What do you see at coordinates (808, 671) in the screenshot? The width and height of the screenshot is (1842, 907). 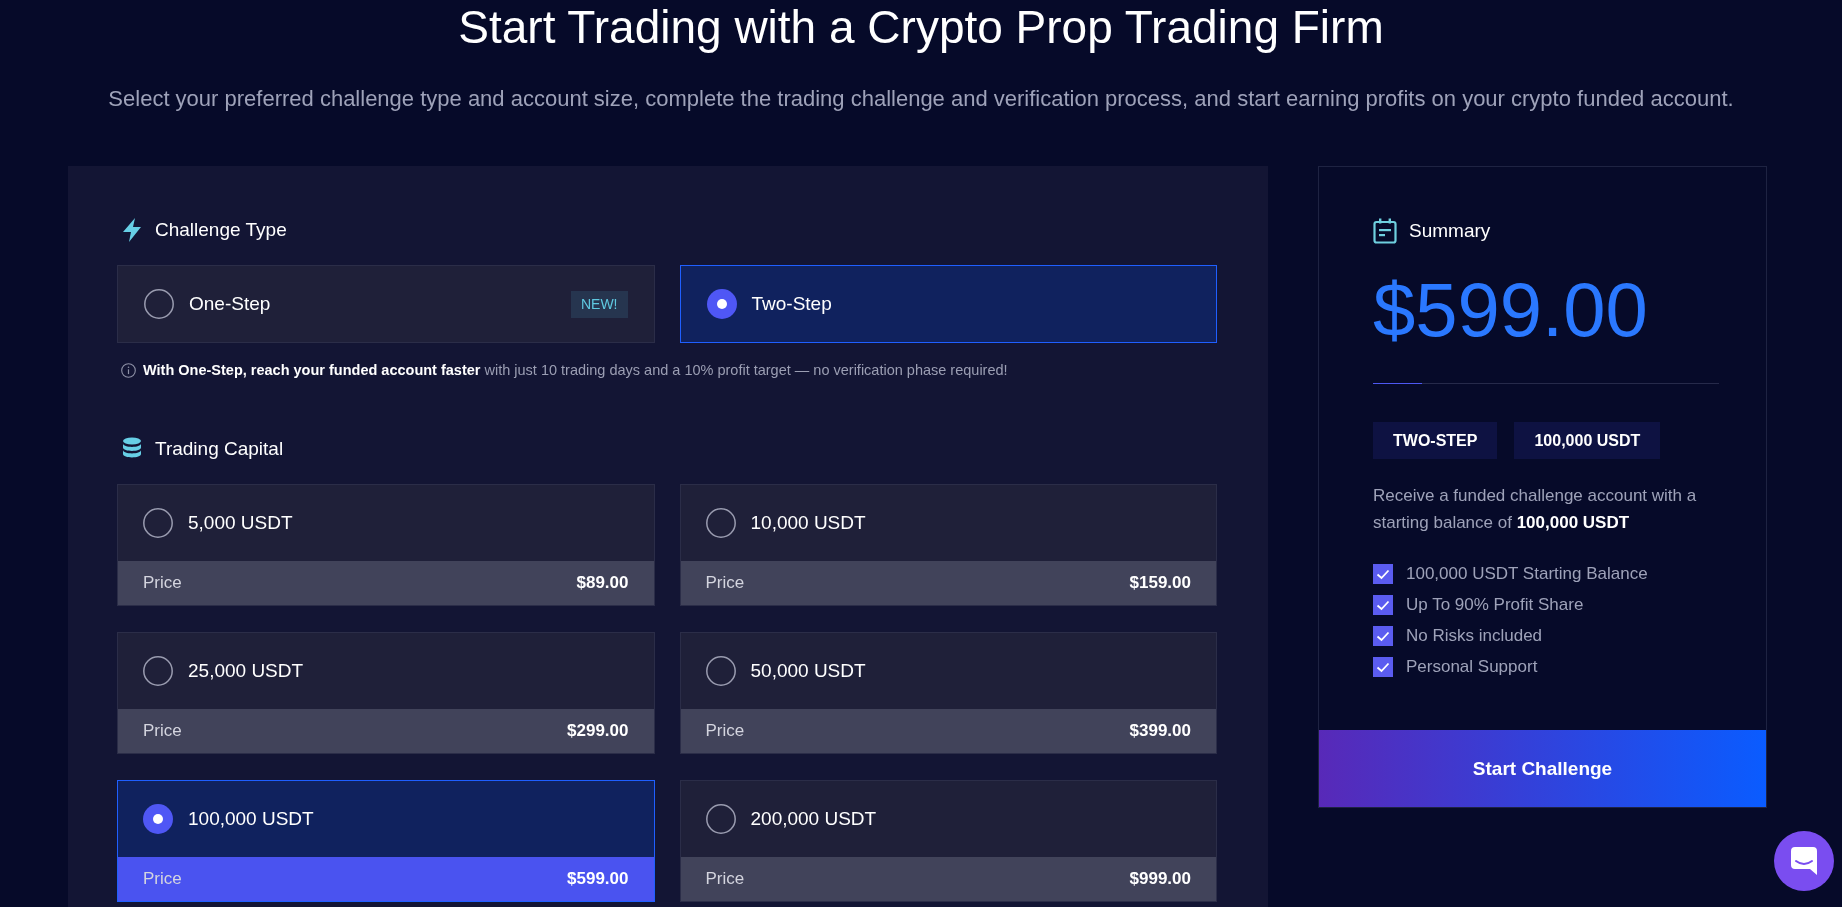 I see `option-label: 50,000 USDT` at bounding box center [808, 671].